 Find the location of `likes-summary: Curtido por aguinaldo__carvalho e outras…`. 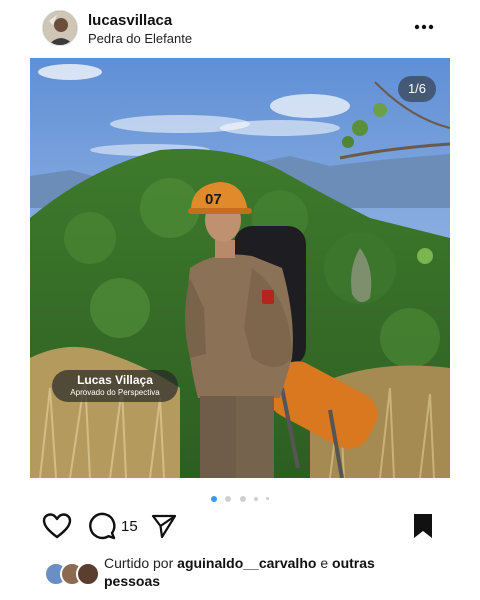

likes-summary: Curtido por aguinaldo__carvalho e outras… is located at coordinates (254, 575).